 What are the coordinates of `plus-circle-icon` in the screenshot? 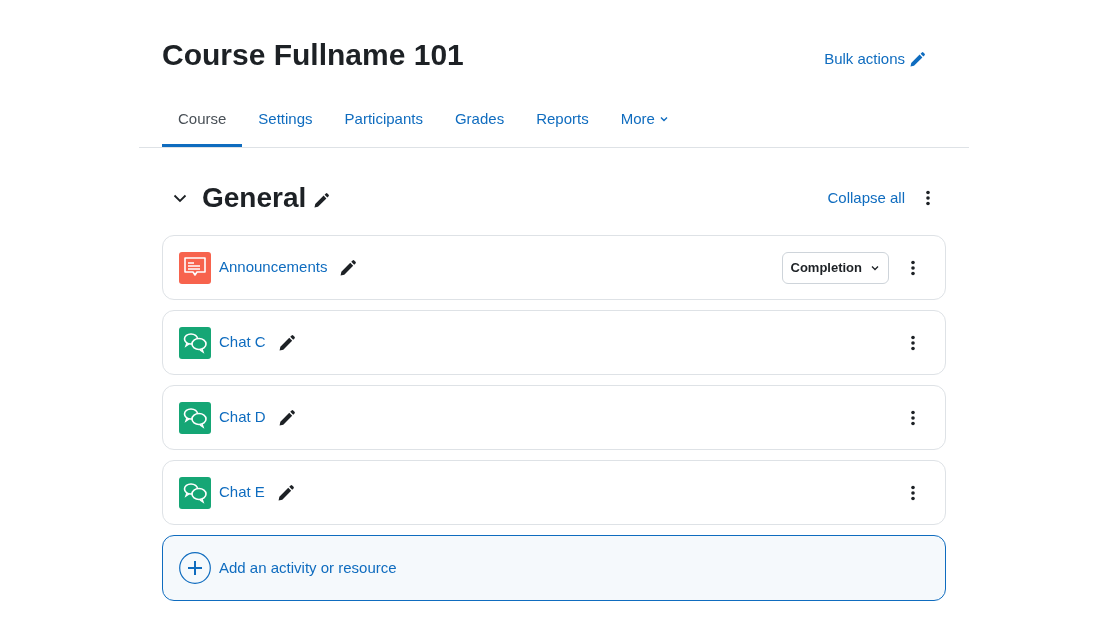 It's located at (195, 568).